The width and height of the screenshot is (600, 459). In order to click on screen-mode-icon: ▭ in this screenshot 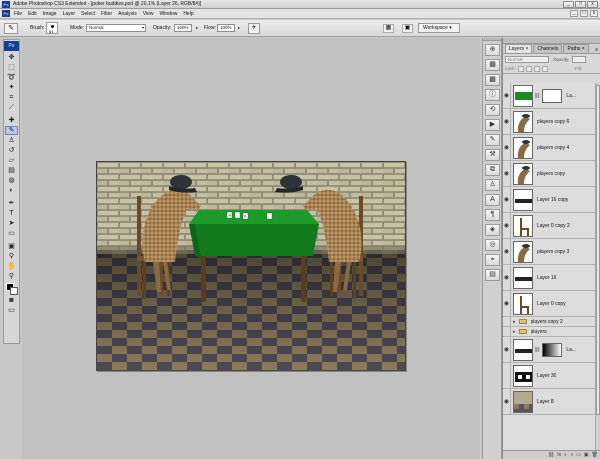, I will do `click(11, 310)`.